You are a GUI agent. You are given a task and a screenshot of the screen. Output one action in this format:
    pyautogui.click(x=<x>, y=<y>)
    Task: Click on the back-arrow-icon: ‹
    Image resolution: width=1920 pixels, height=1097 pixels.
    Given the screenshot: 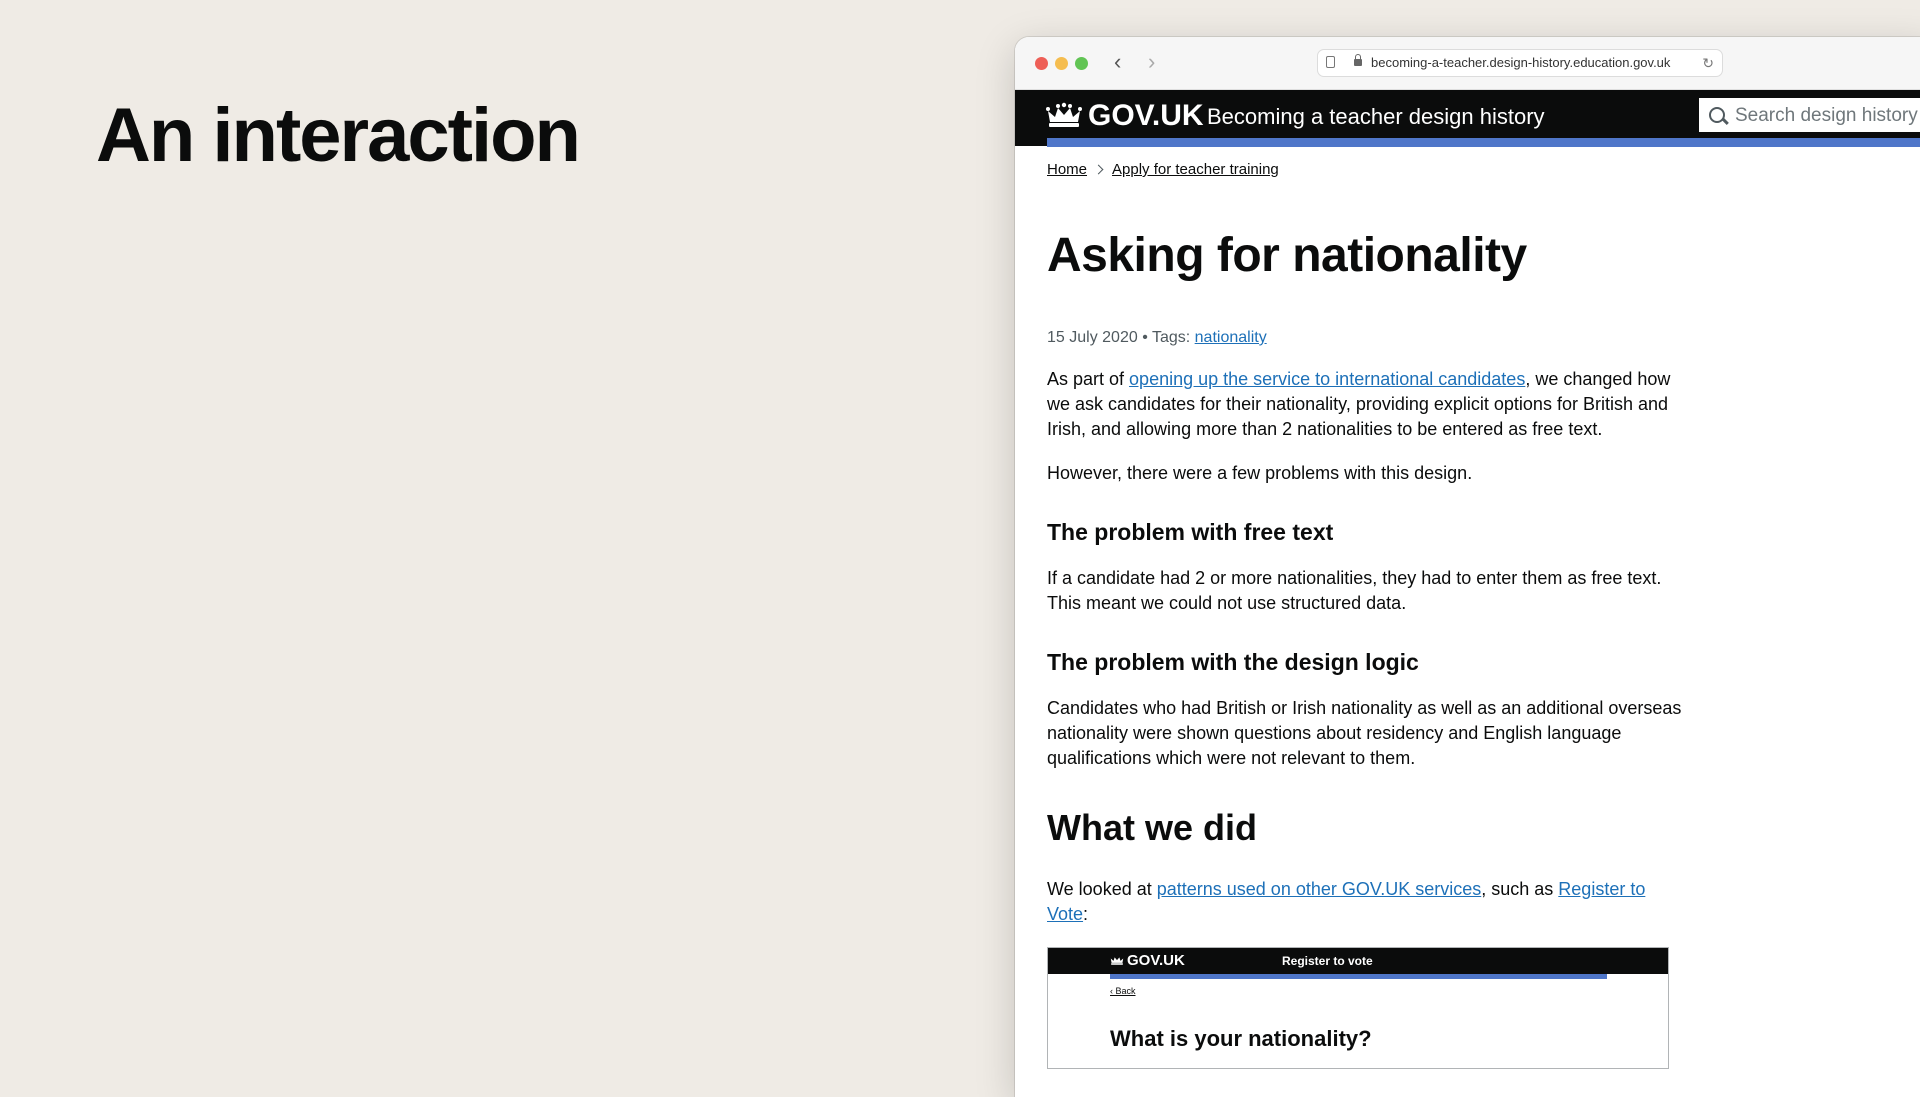 What is the action you would take?
    pyautogui.click(x=1117, y=62)
    